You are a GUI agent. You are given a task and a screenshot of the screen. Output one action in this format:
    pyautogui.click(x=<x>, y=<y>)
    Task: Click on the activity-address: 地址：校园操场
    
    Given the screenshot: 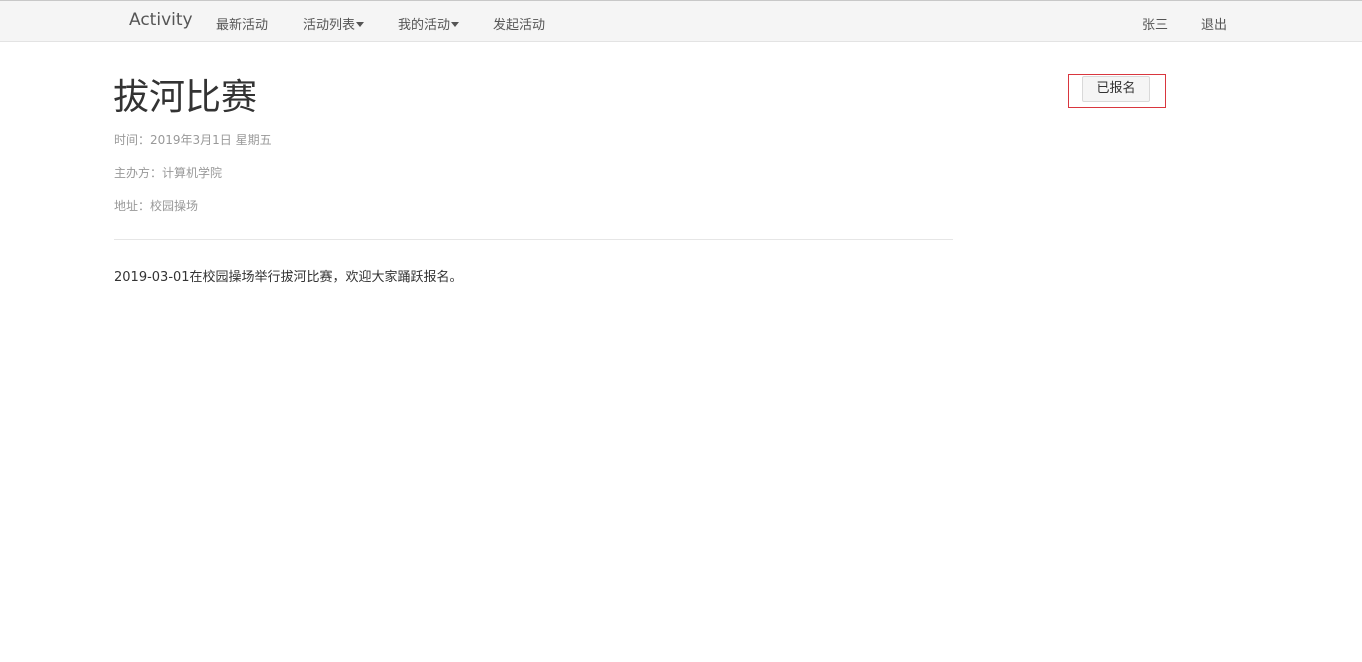 What is the action you would take?
    pyautogui.click(x=156, y=206)
    